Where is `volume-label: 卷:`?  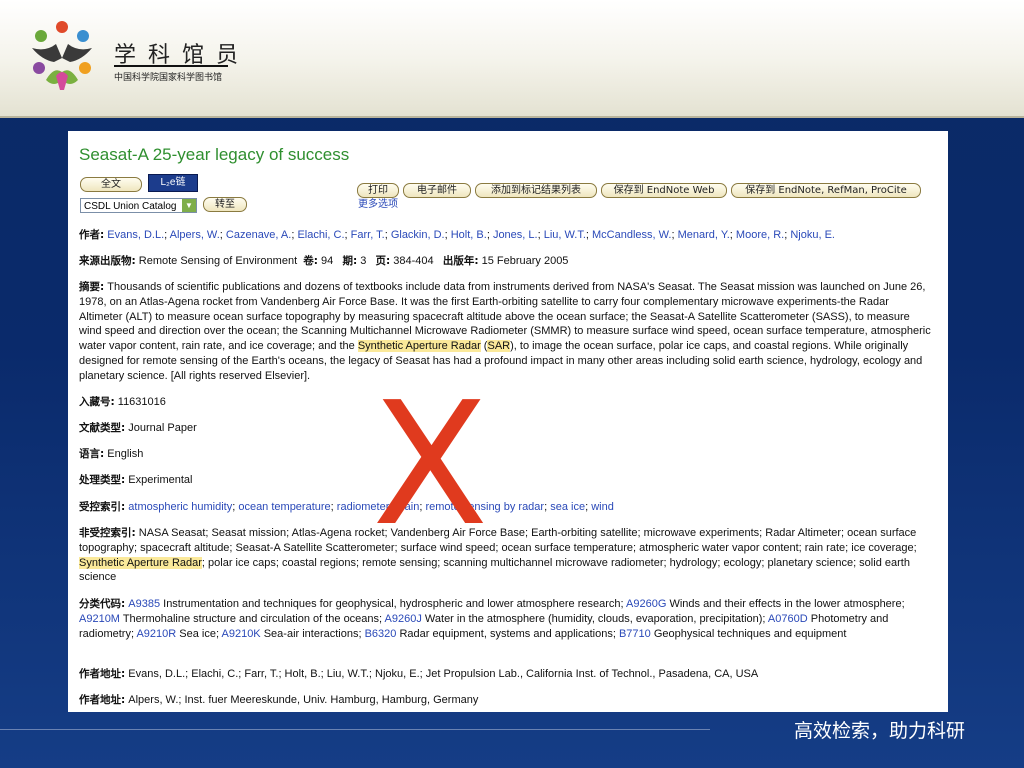
volume-label: 卷: is located at coordinates (310, 261).